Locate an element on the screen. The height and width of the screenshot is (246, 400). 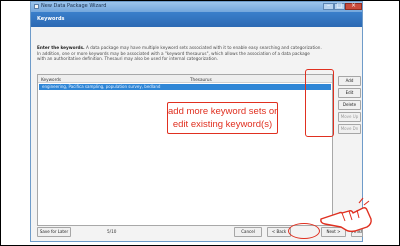
pointing-hand-icon is located at coordinates (346, 215).